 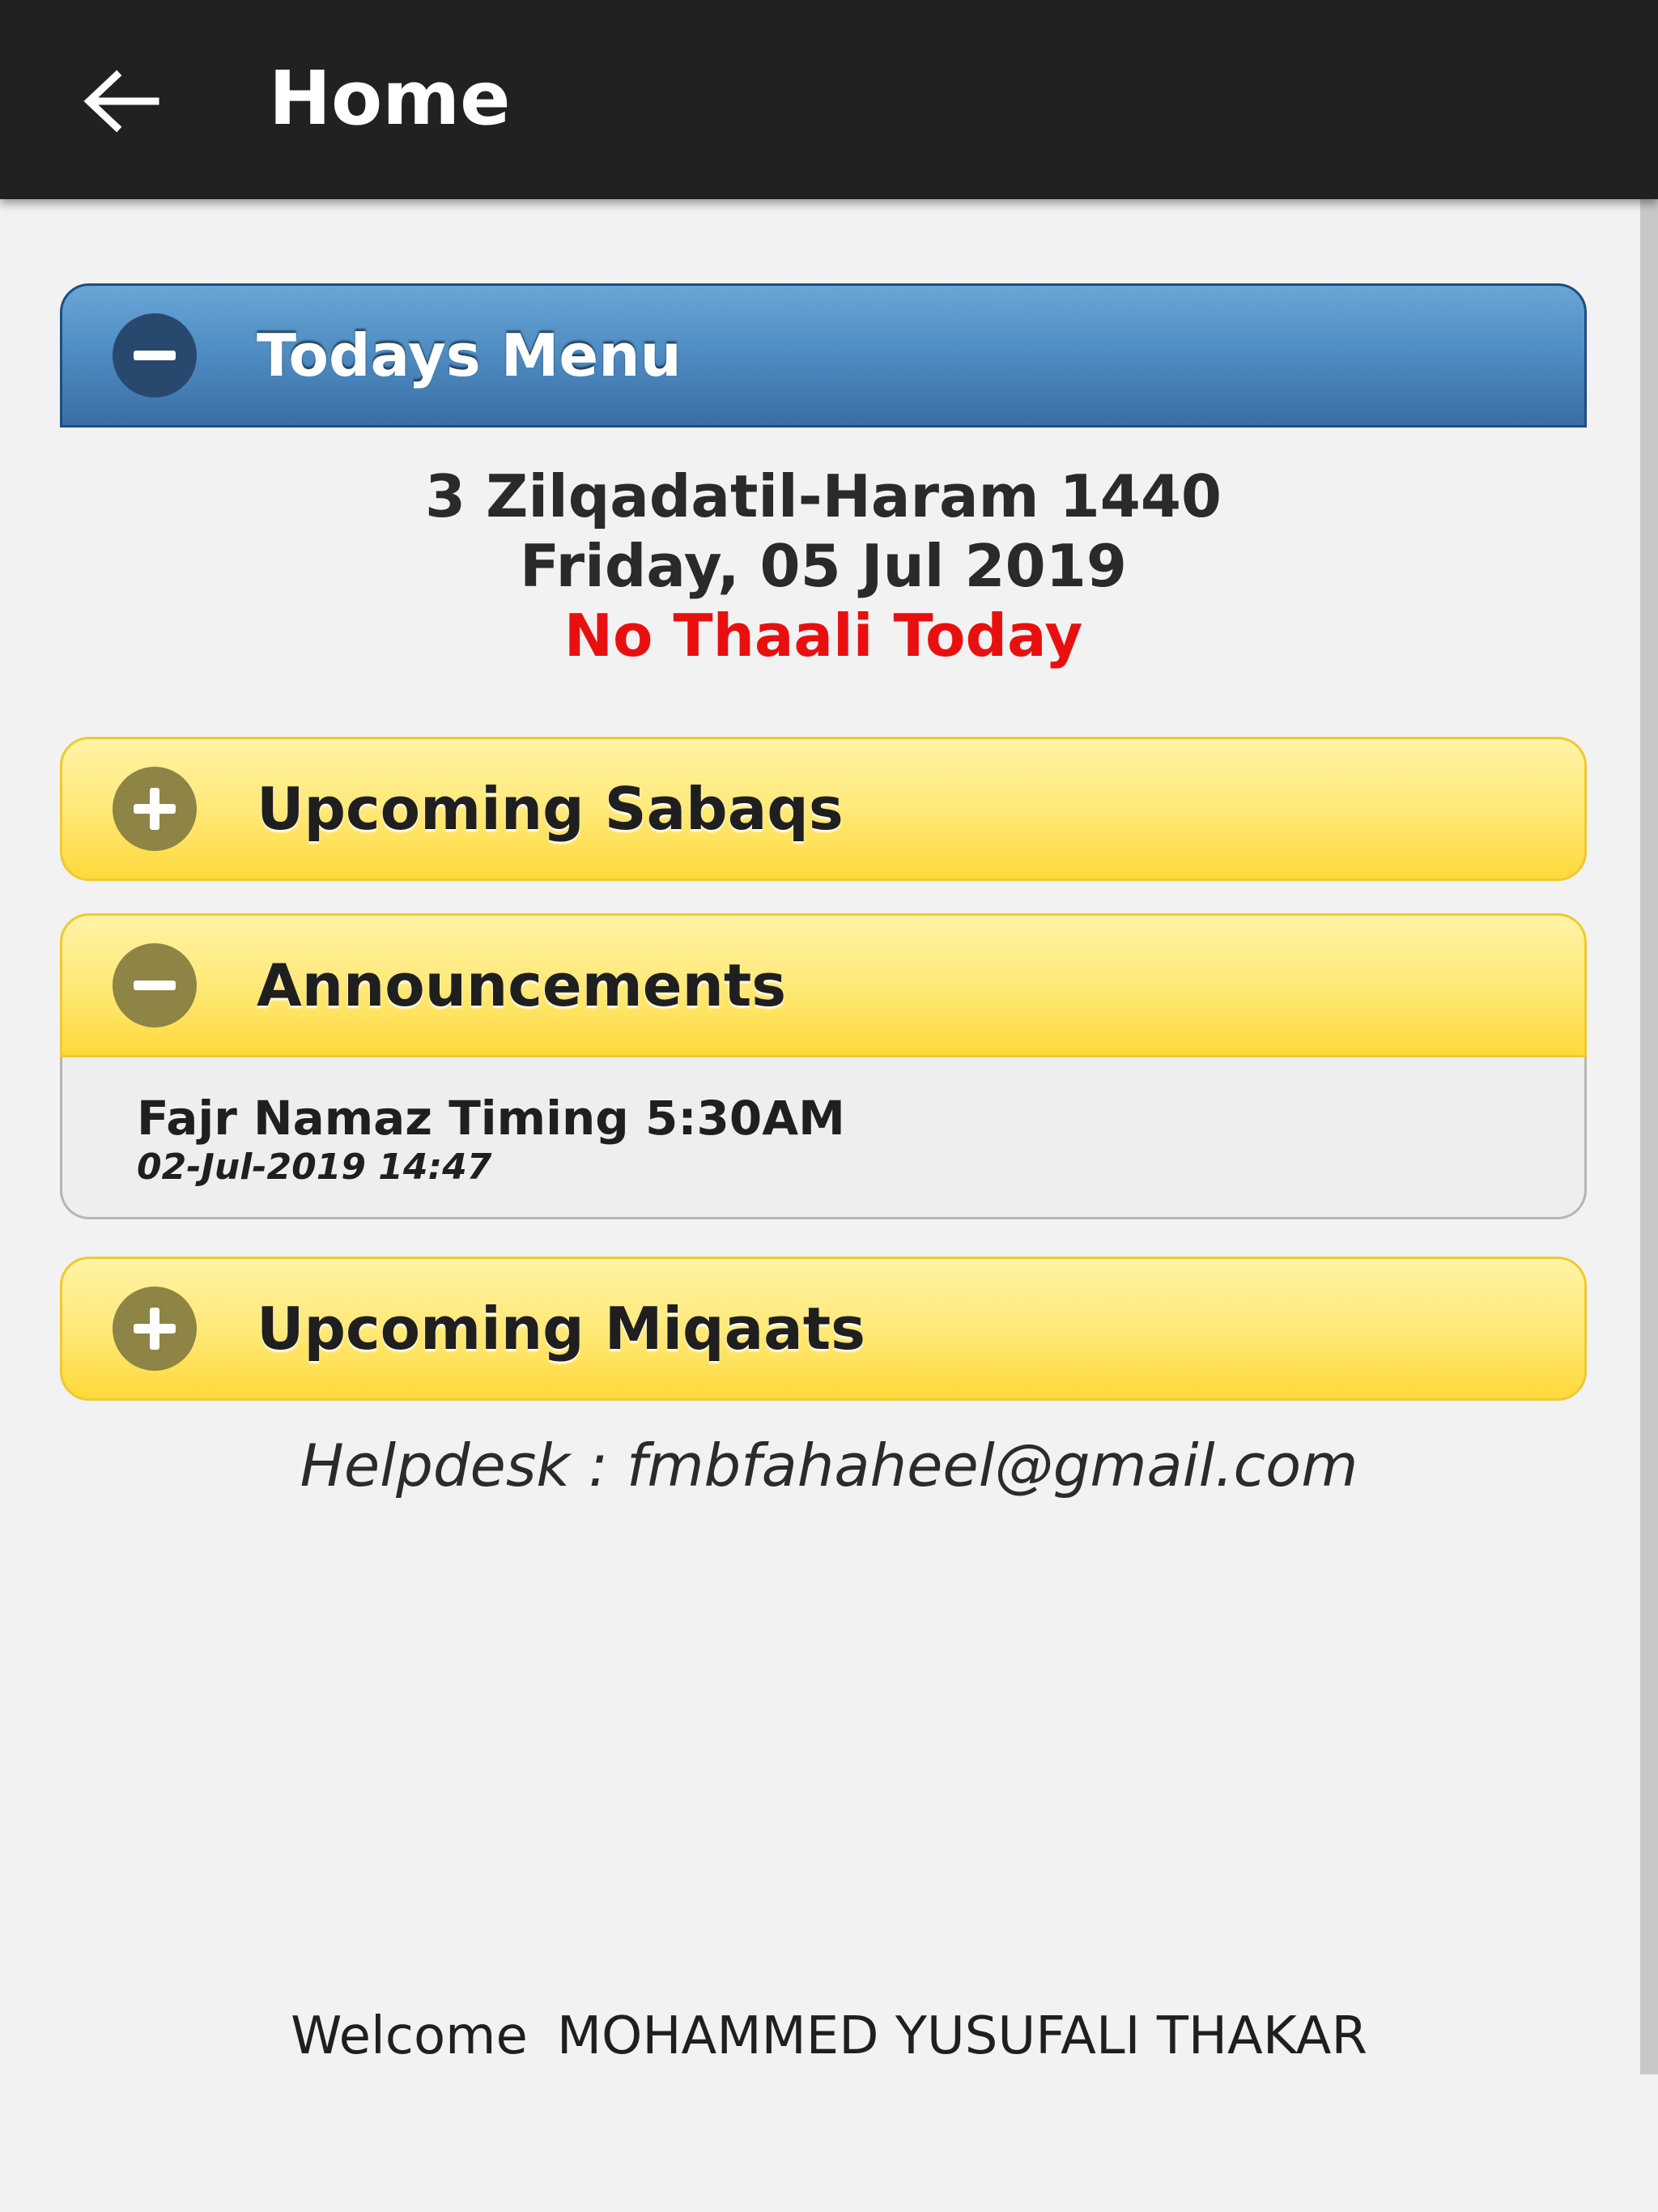 I want to click on upcoming-sabaqs-panel: Upcoming Sabaqs, so click(x=823, y=809).